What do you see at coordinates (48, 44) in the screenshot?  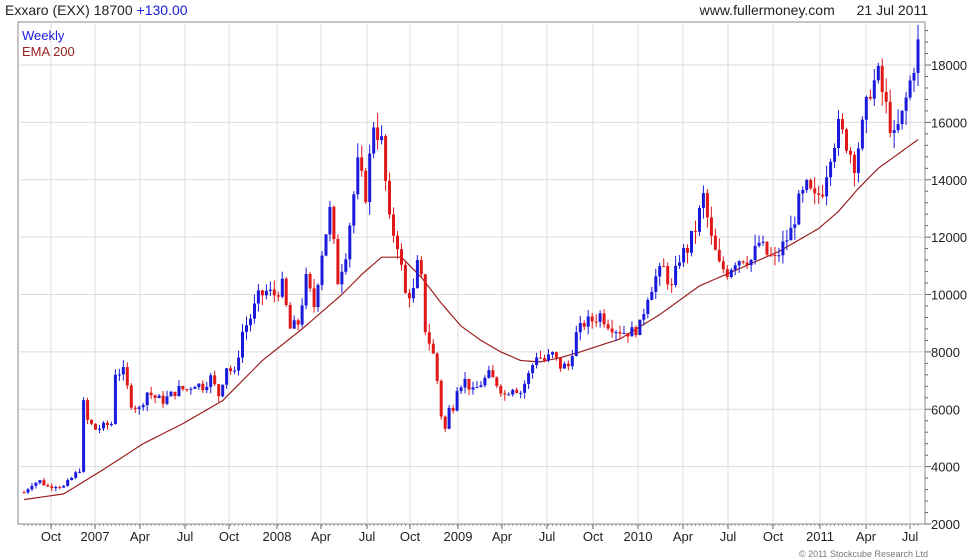 I see `legend: Weekly EMA 200` at bounding box center [48, 44].